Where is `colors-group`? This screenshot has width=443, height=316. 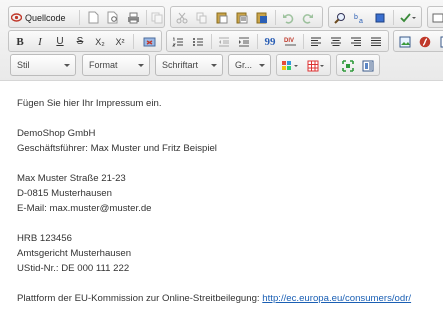 colors-group is located at coordinates (303, 65).